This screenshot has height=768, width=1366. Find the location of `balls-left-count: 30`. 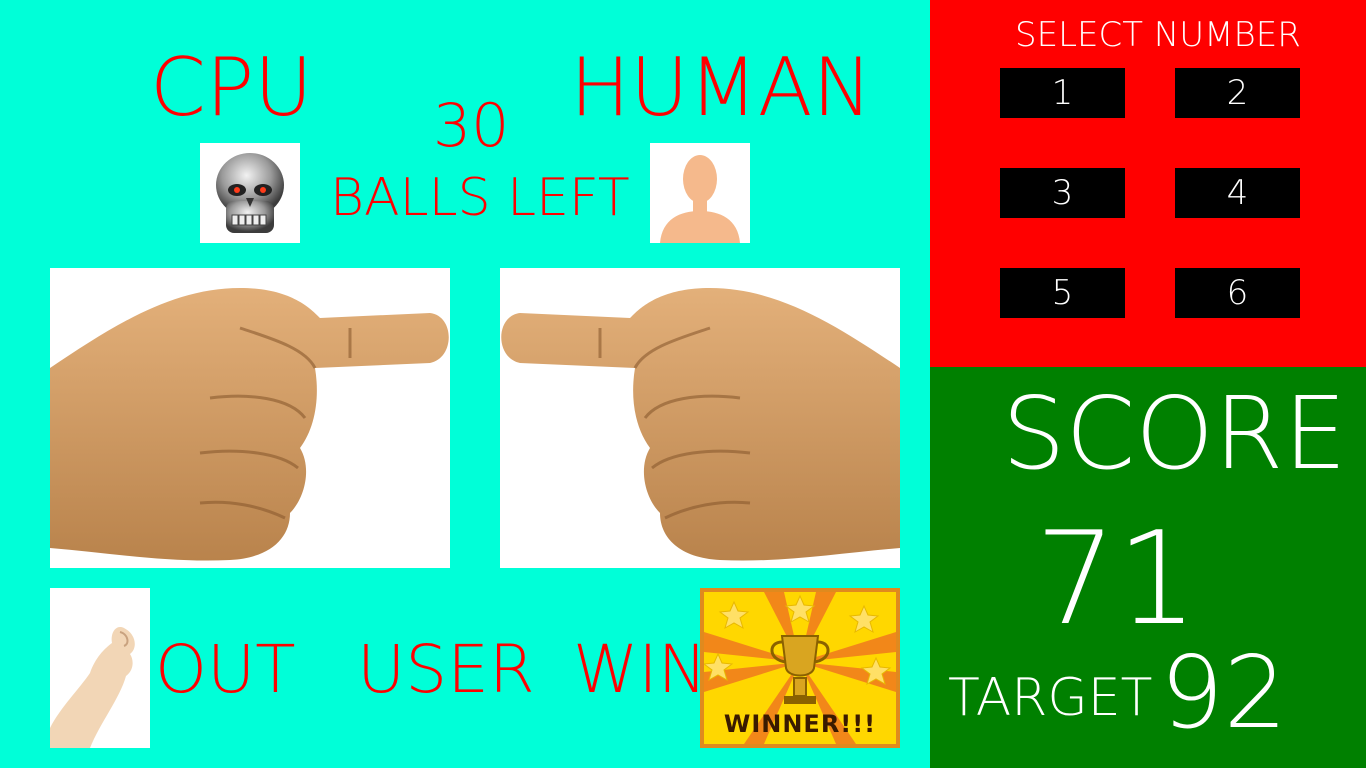

balls-left-count: 30 is located at coordinates (471, 126).